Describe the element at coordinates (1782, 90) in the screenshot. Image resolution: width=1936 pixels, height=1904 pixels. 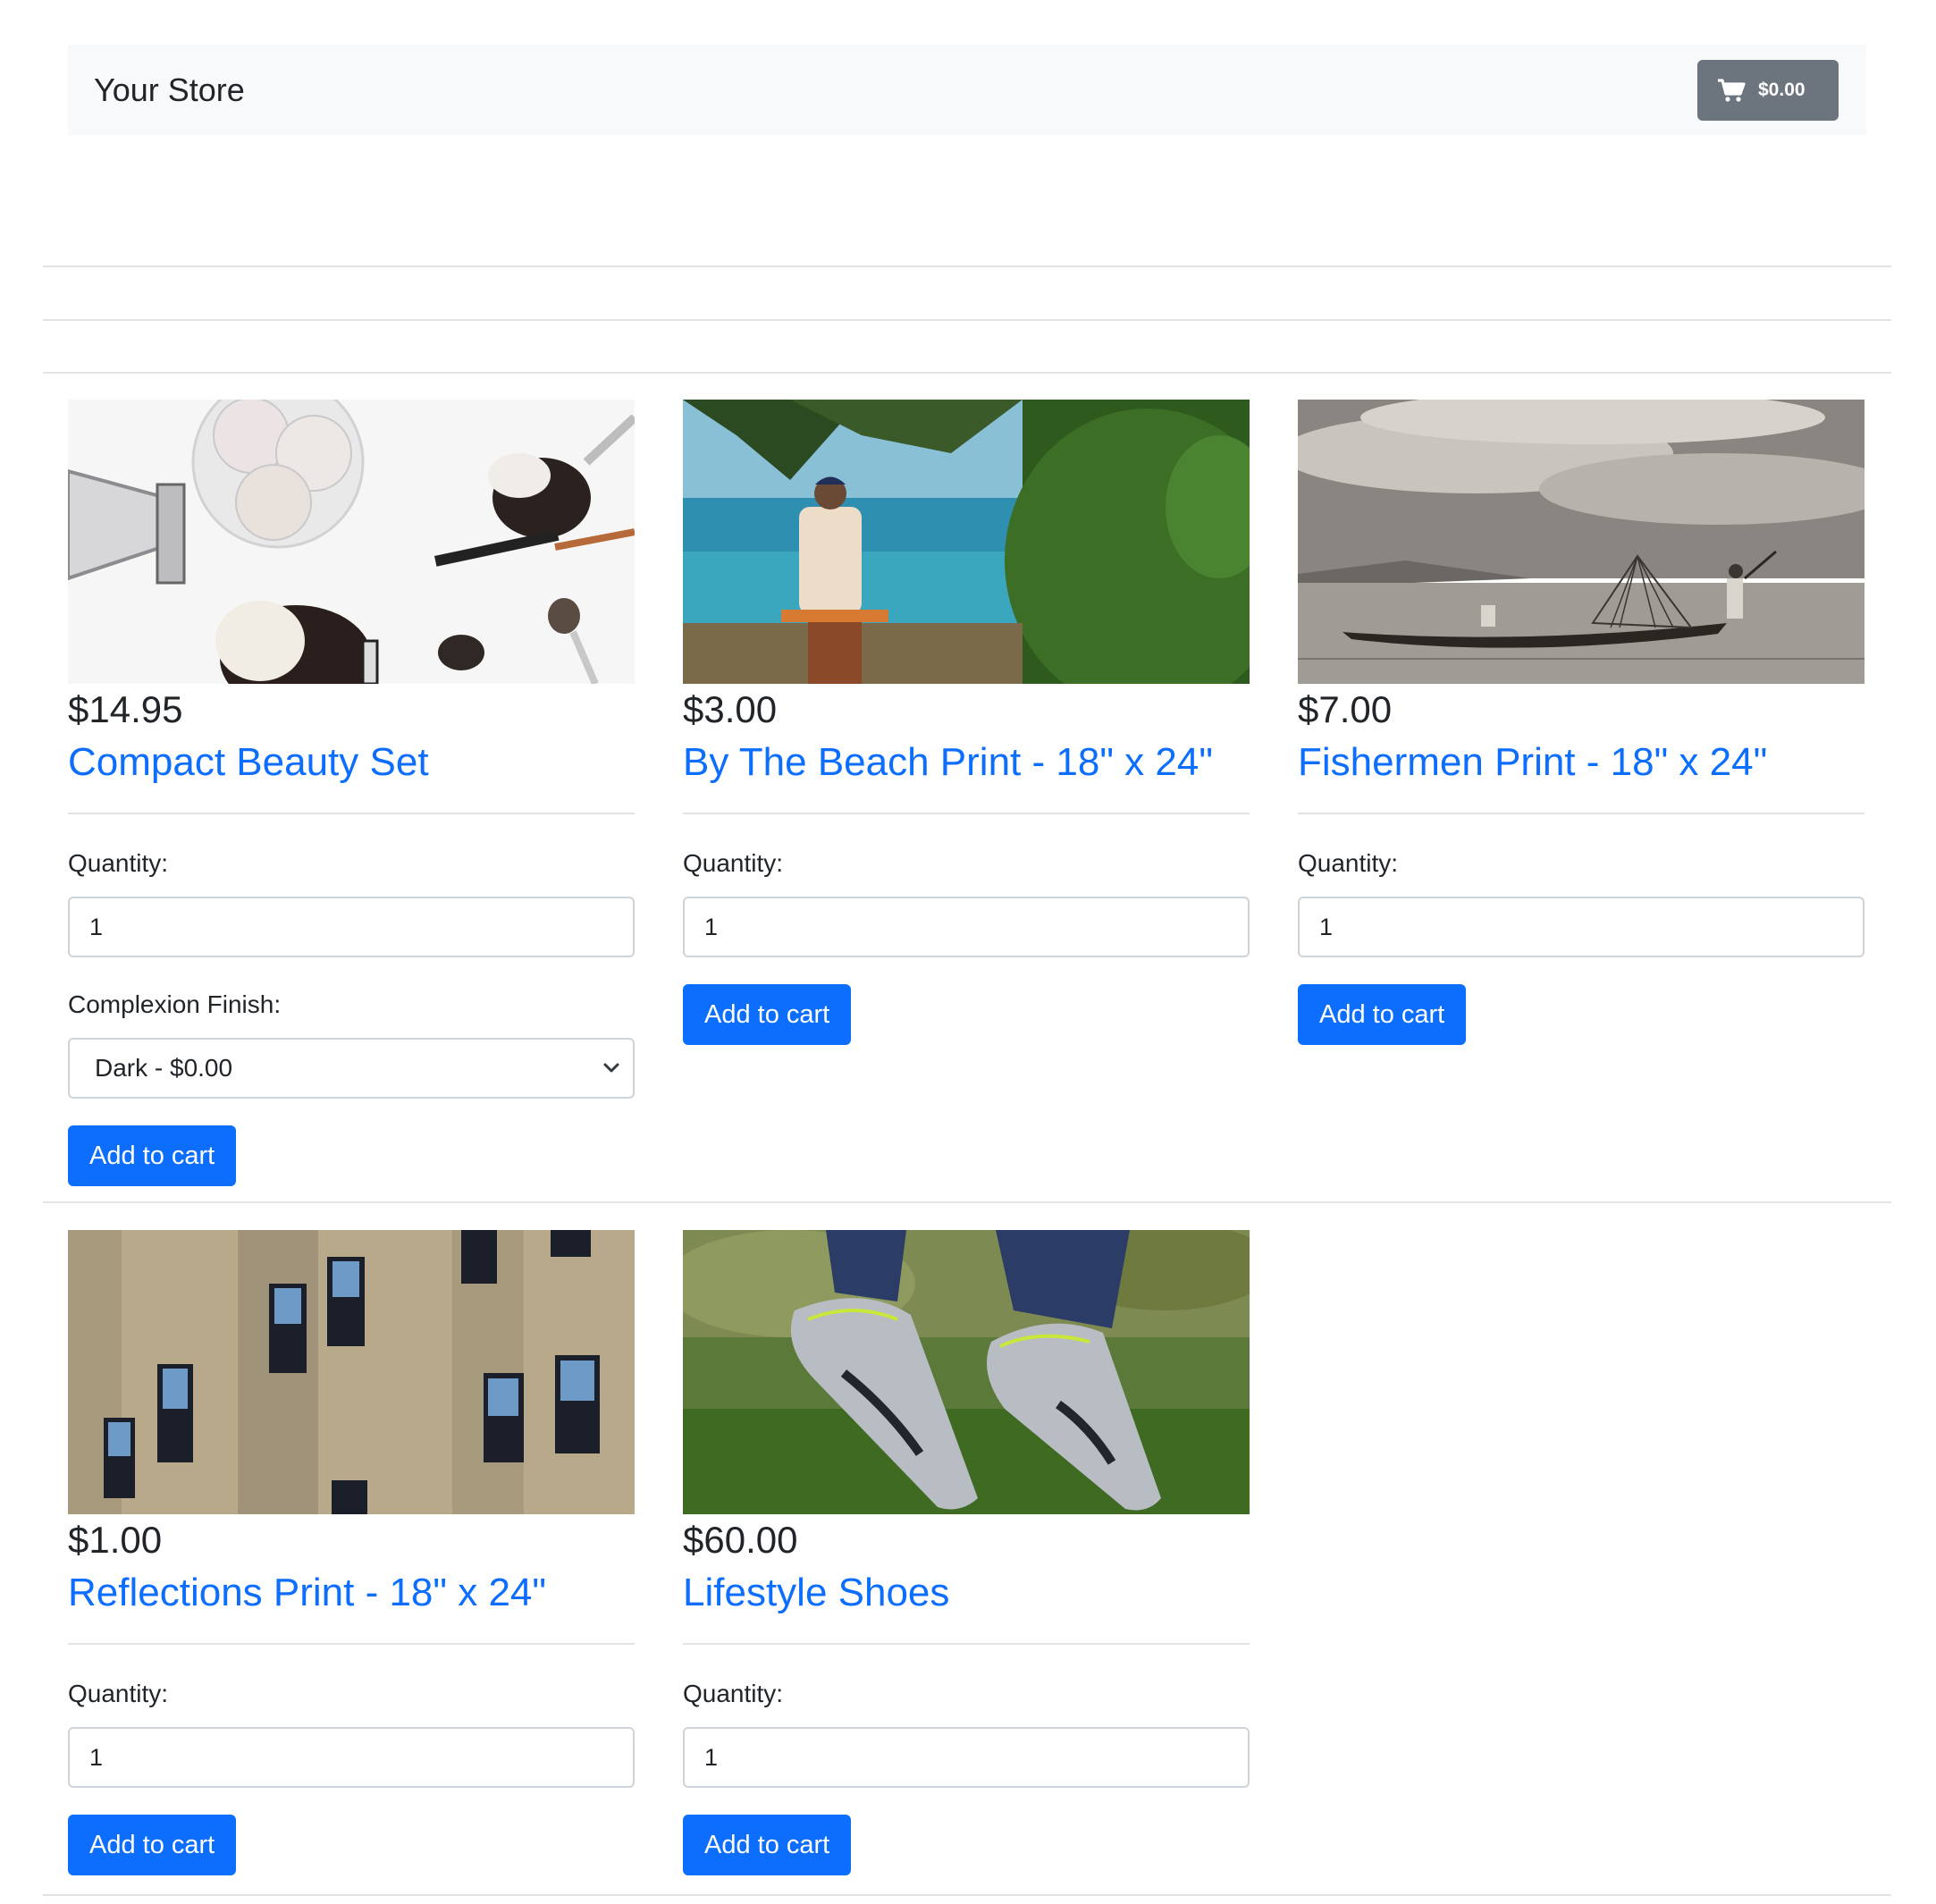
I see `cart-total: $0.00` at that location.